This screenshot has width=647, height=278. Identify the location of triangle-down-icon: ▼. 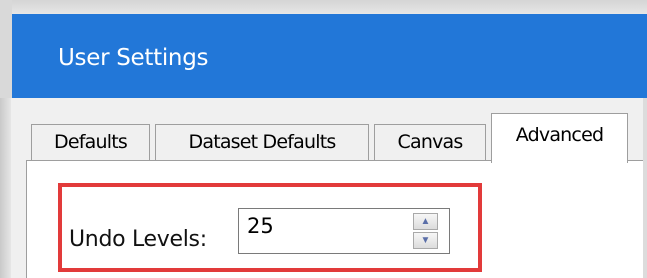
(425, 240).